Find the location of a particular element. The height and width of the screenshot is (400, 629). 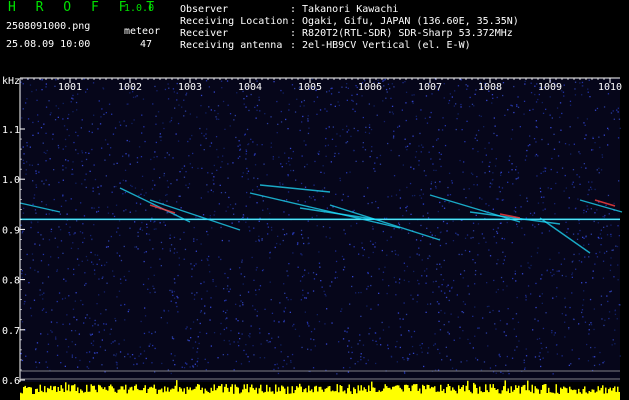

x-tick-label: 1009 is located at coordinates (550, 87).